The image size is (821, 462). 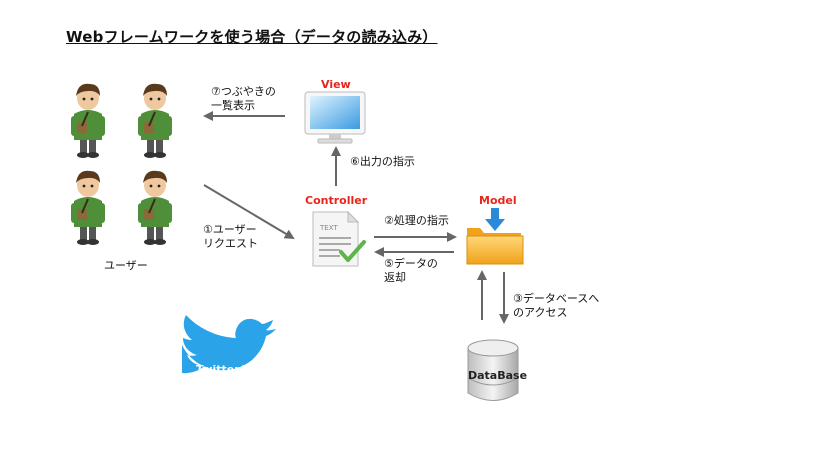 I want to click on doc-text-label: TEXT, so click(x=328, y=228).